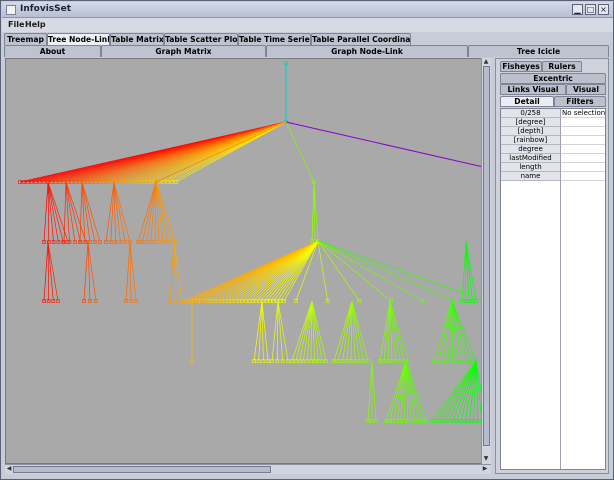  I want to click on arrow-right-icon: ▶, so click(485, 469).